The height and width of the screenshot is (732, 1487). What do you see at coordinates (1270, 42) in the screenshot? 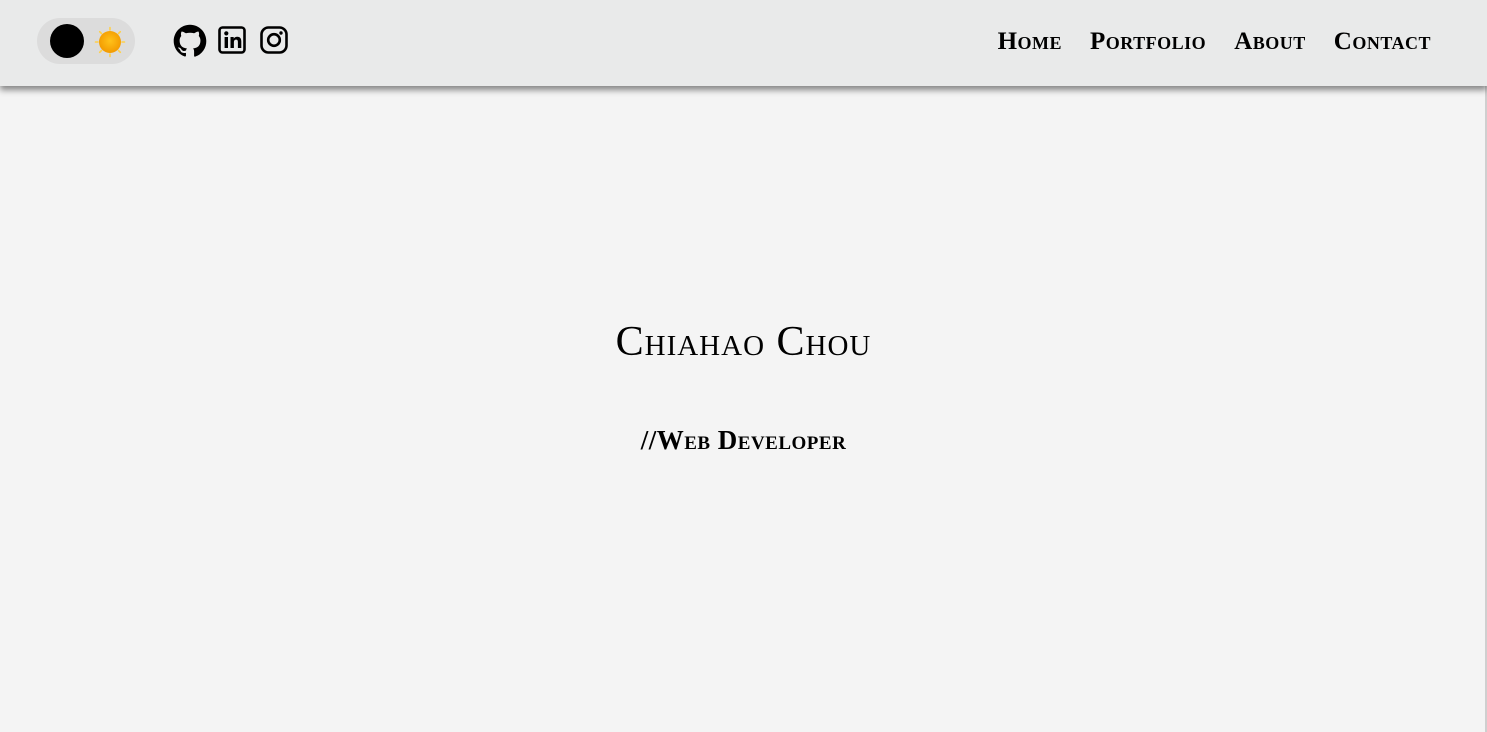
I see `nav-link-about: About` at bounding box center [1270, 42].